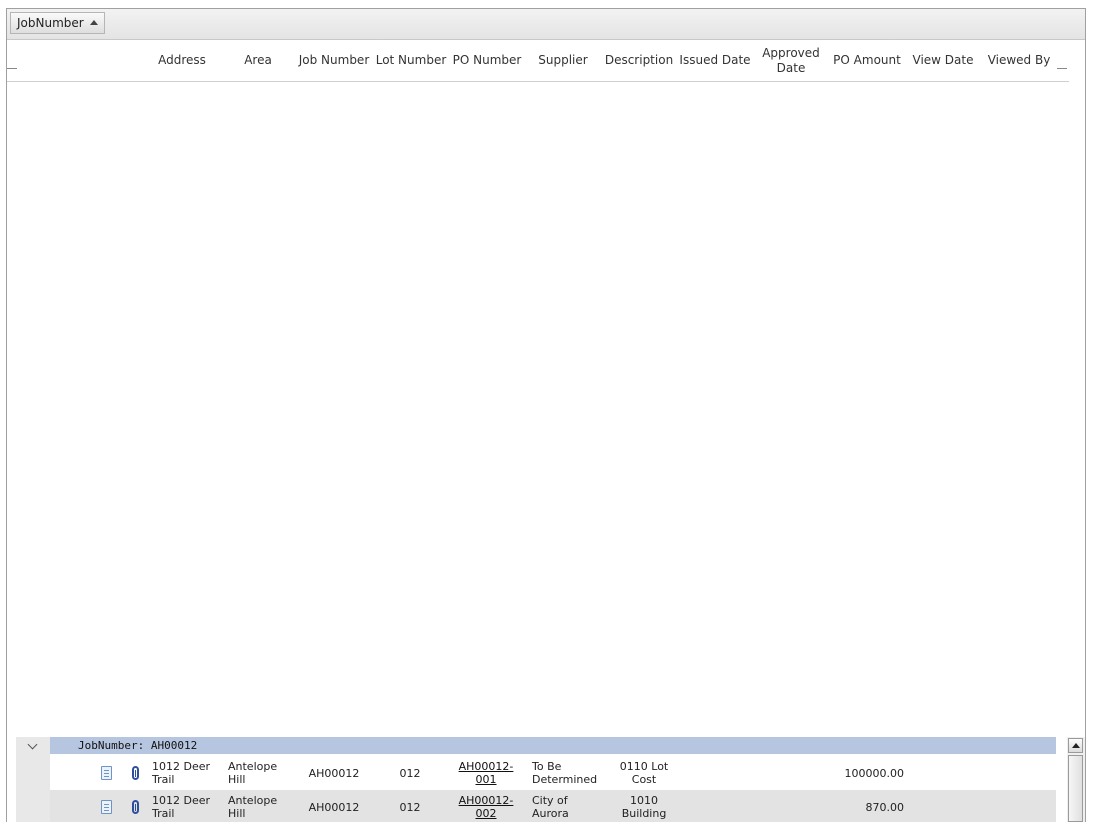 The image size is (1093, 822). What do you see at coordinates (885, 807) in the screenshot?
I see `cell-po-amount: 870.00` at bounding box center [885, 807].